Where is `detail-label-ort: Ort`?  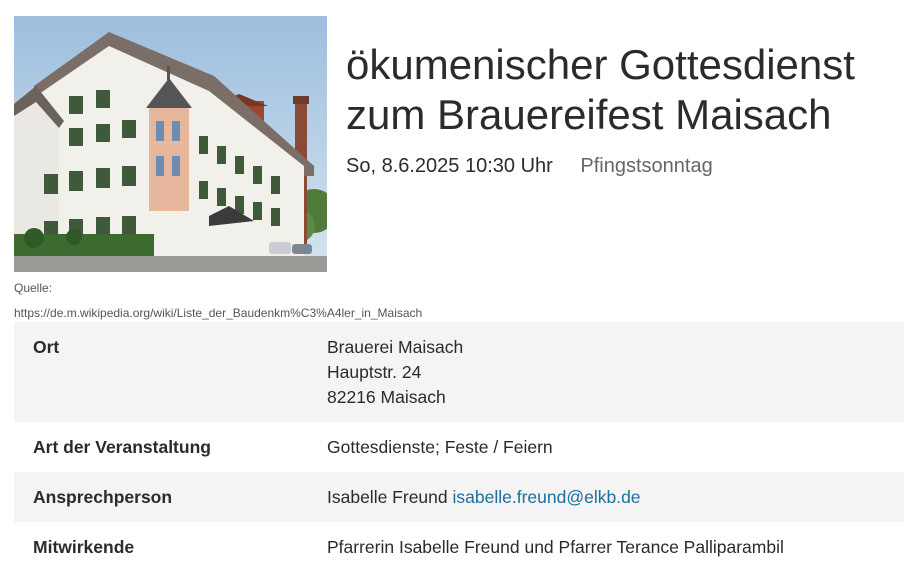
detail-label-ort: Ort is located at coordinates (46, 347).